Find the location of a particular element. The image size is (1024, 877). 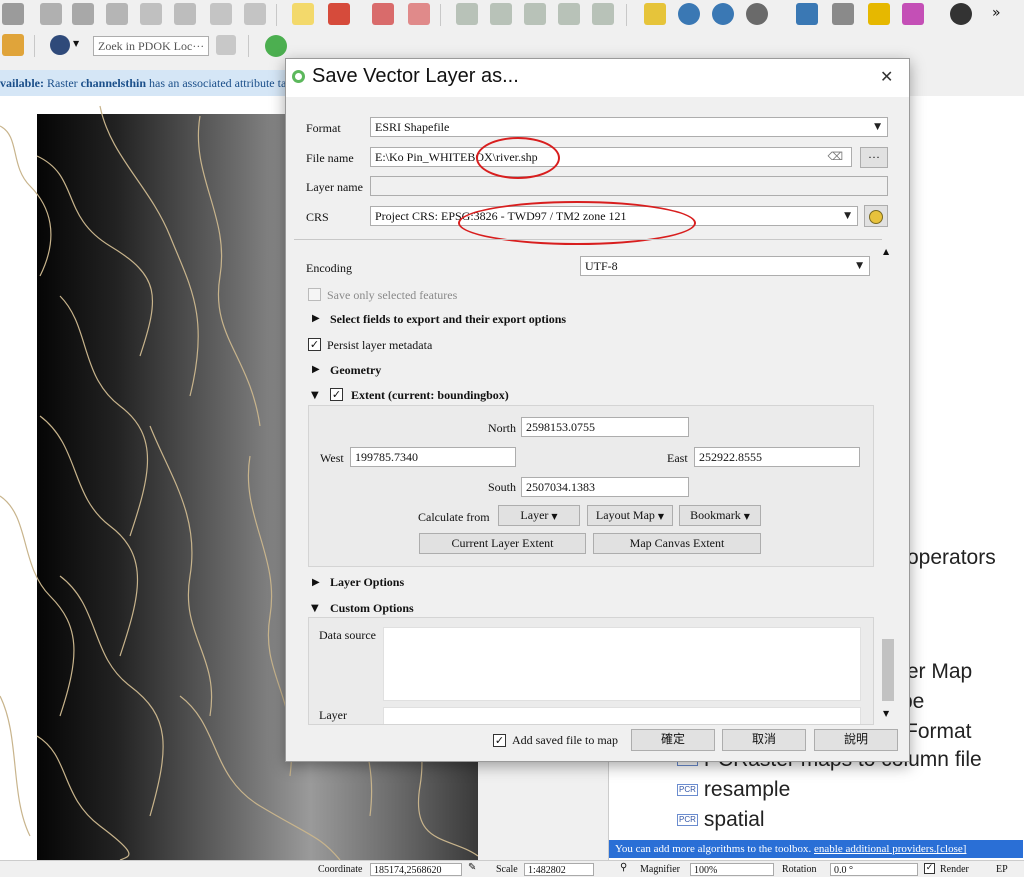

map-canvas-extent-button: Map Canvas Extent is located at coordinates (677, 543).